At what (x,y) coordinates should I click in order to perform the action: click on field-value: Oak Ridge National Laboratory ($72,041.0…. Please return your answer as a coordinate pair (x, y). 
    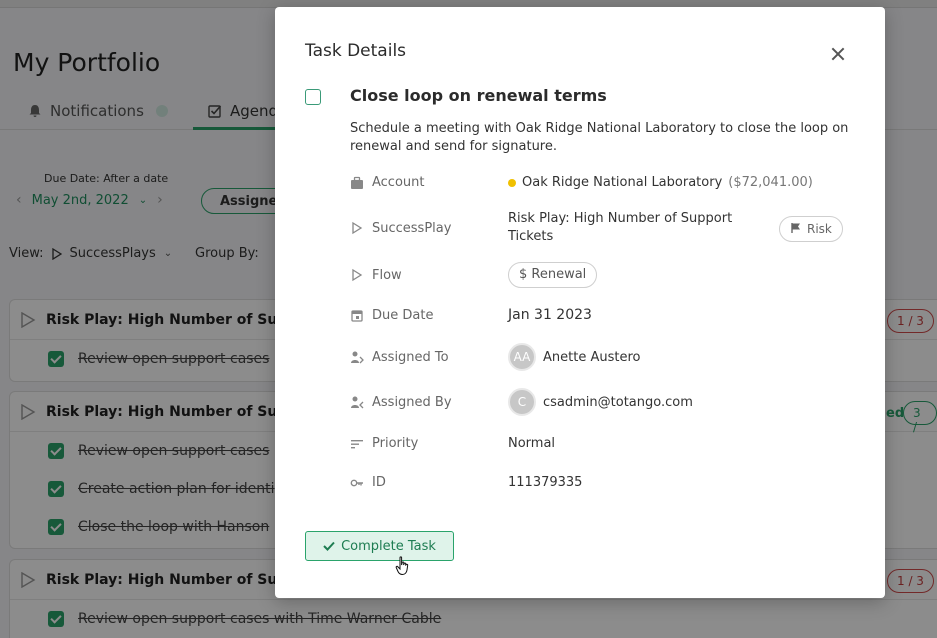
    Looking at the image, I should click on (660, 182).